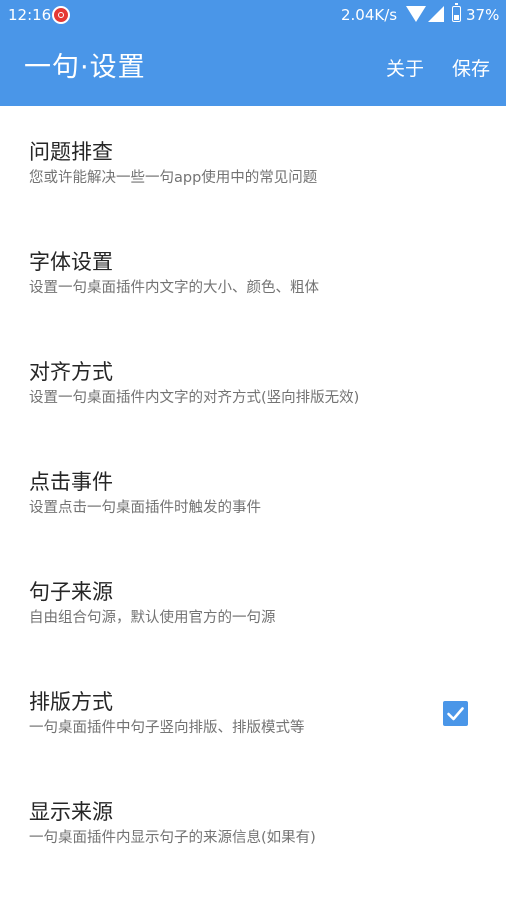 Image resolution: width=506 pixels, height=900 pixels. What do you see at coordinates (253, 271) in the screenshot?
I see `setting-font: 字体设置 设置一句桌面插件内文字的大小、颜色、粗体` at bounding box center [253, 271].